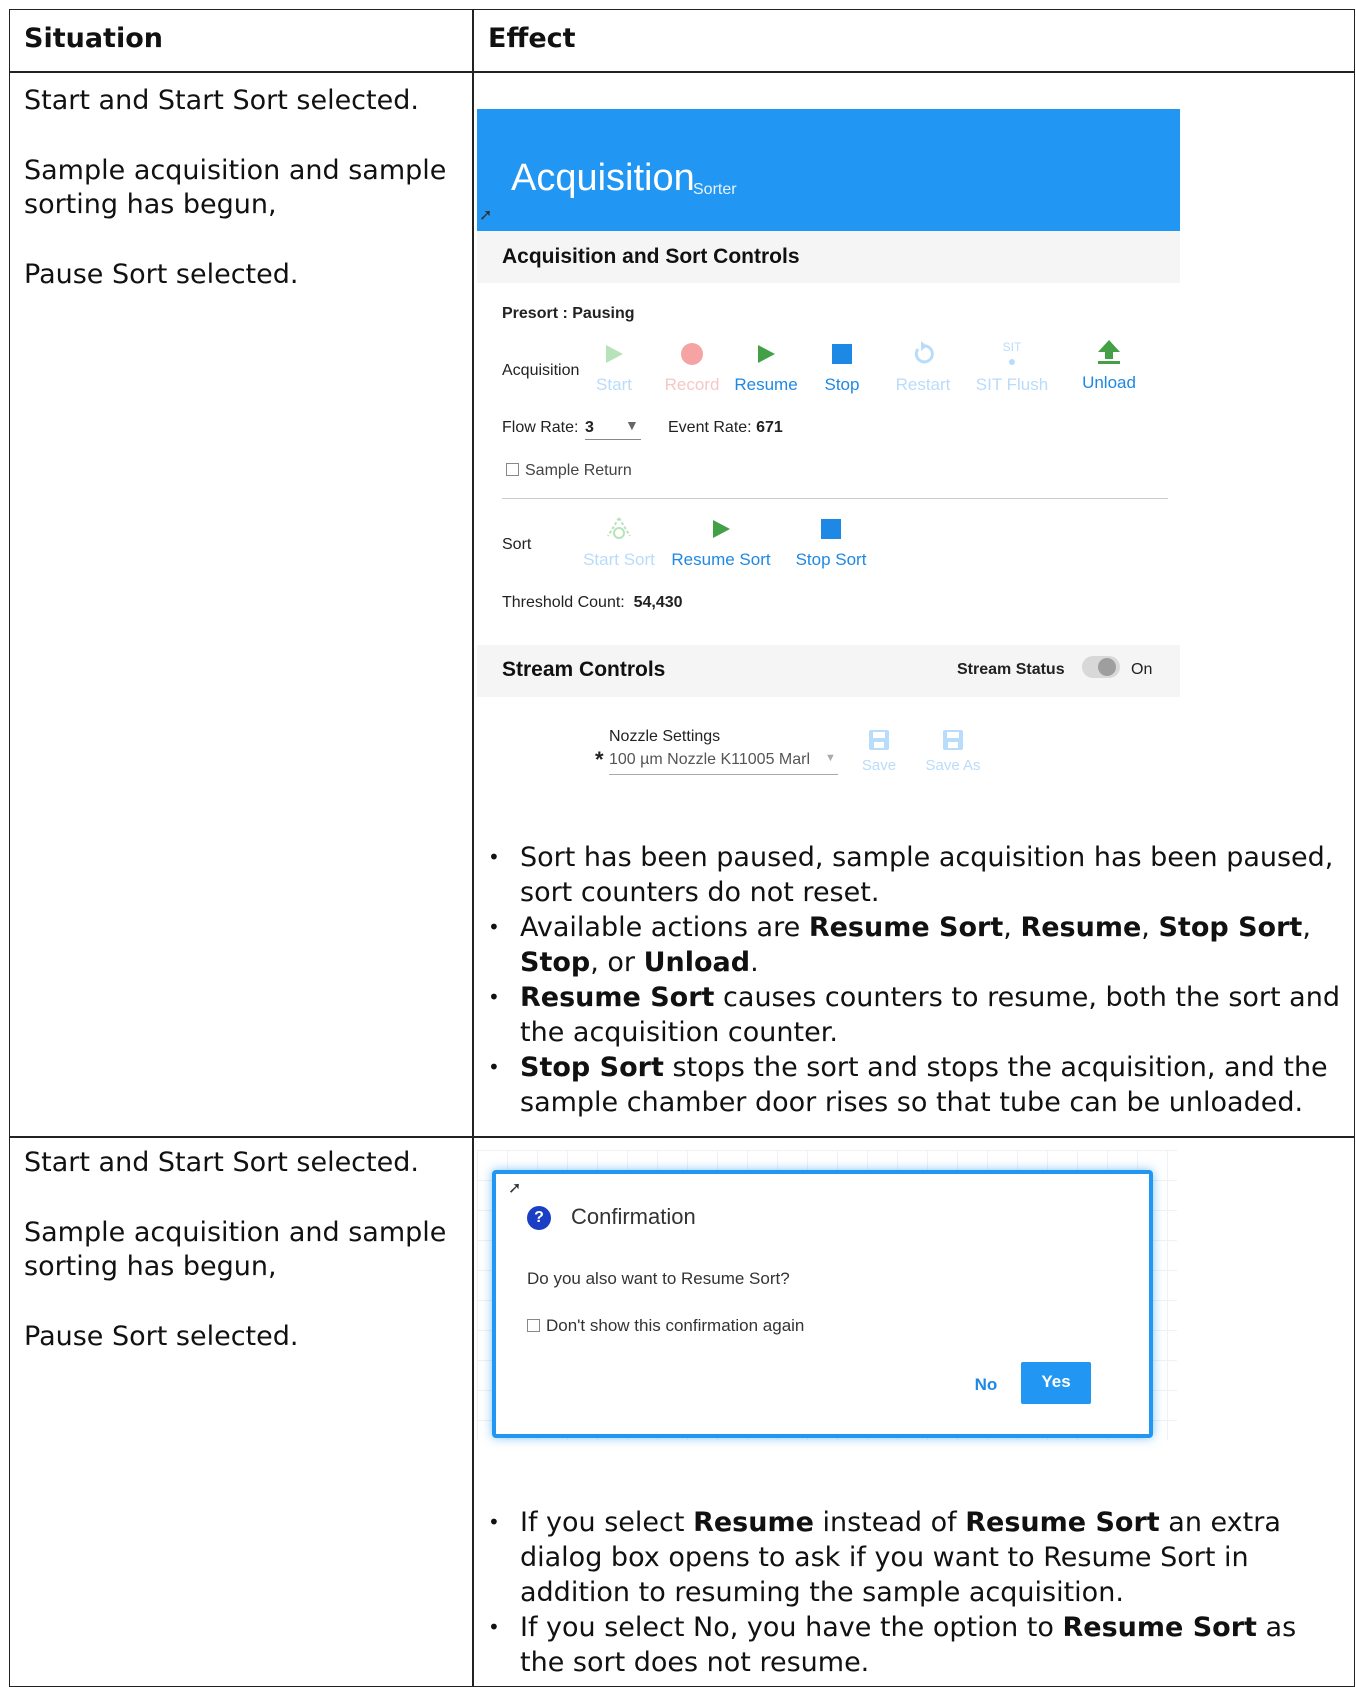 The image size is (1356, 1687). What do you see at coordinates (664, 927) in the screenshot?
I see `bullet-text: Available actions are` at bounding box center [664, 927].